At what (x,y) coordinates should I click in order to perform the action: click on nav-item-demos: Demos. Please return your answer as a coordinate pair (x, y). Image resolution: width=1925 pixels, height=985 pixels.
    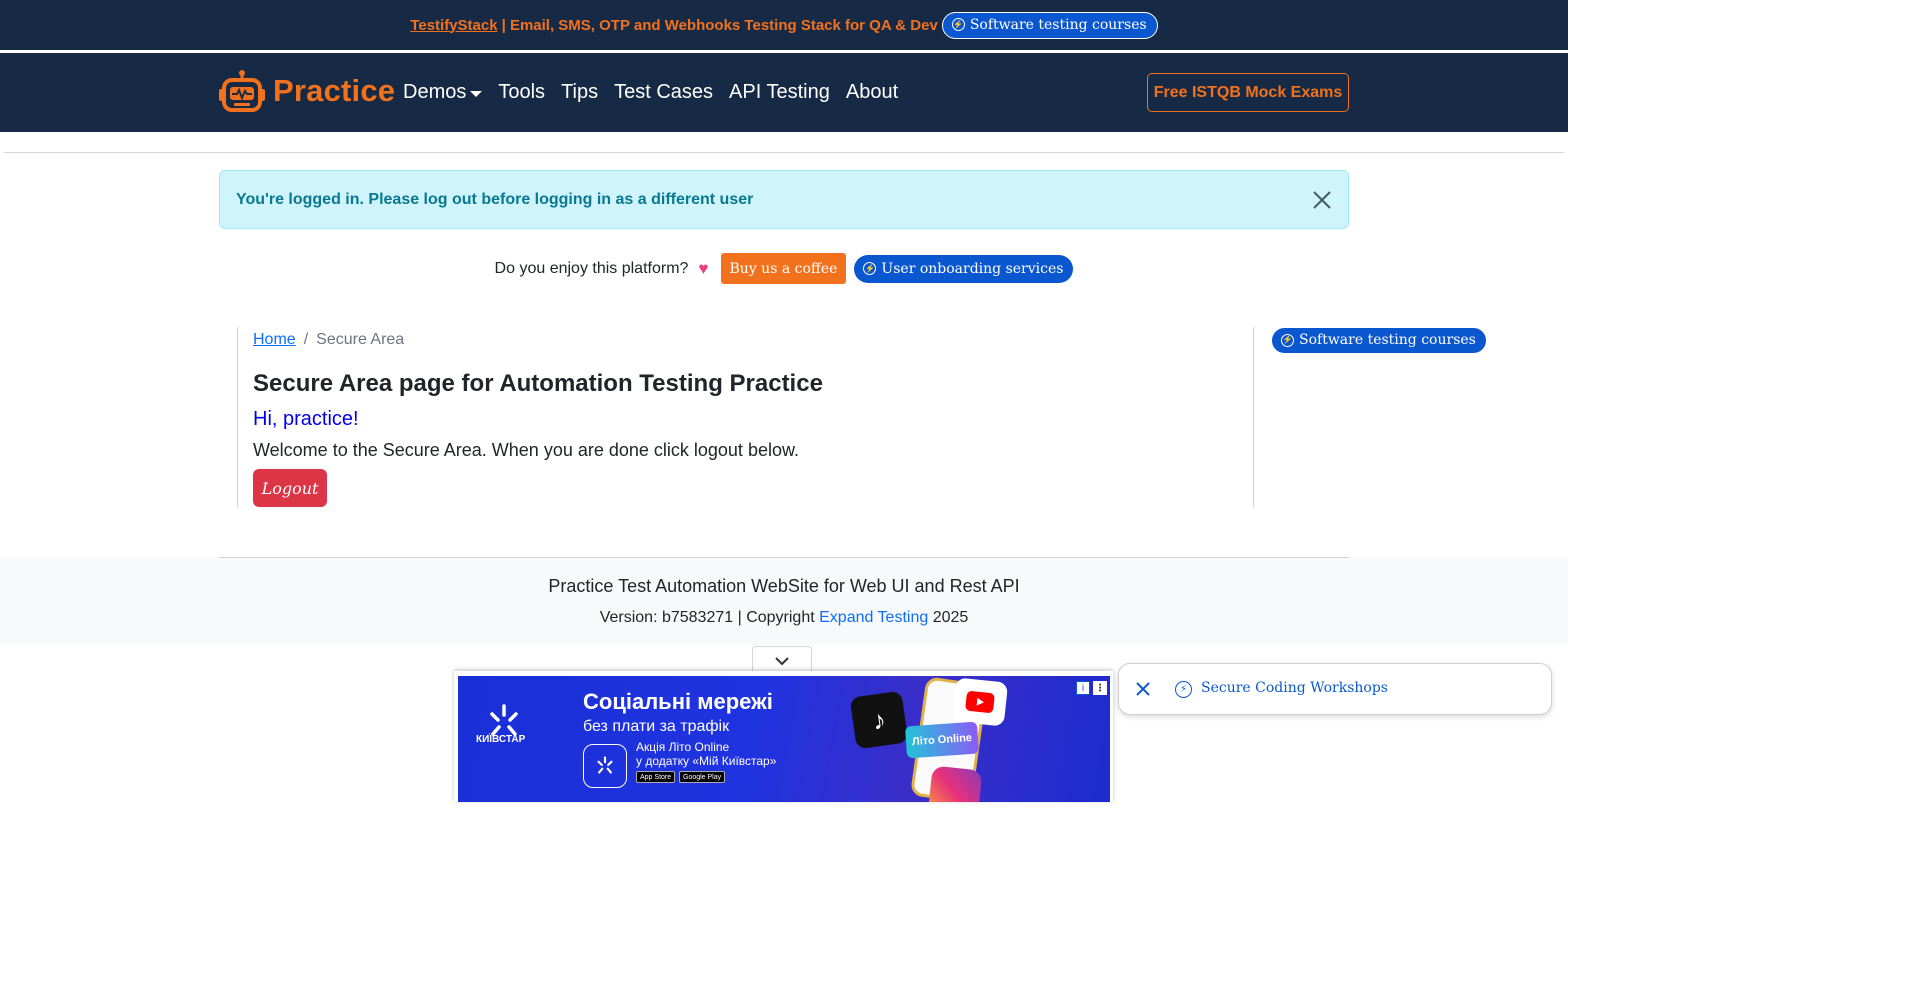
    Looking at the image, I should click on (443, 92).